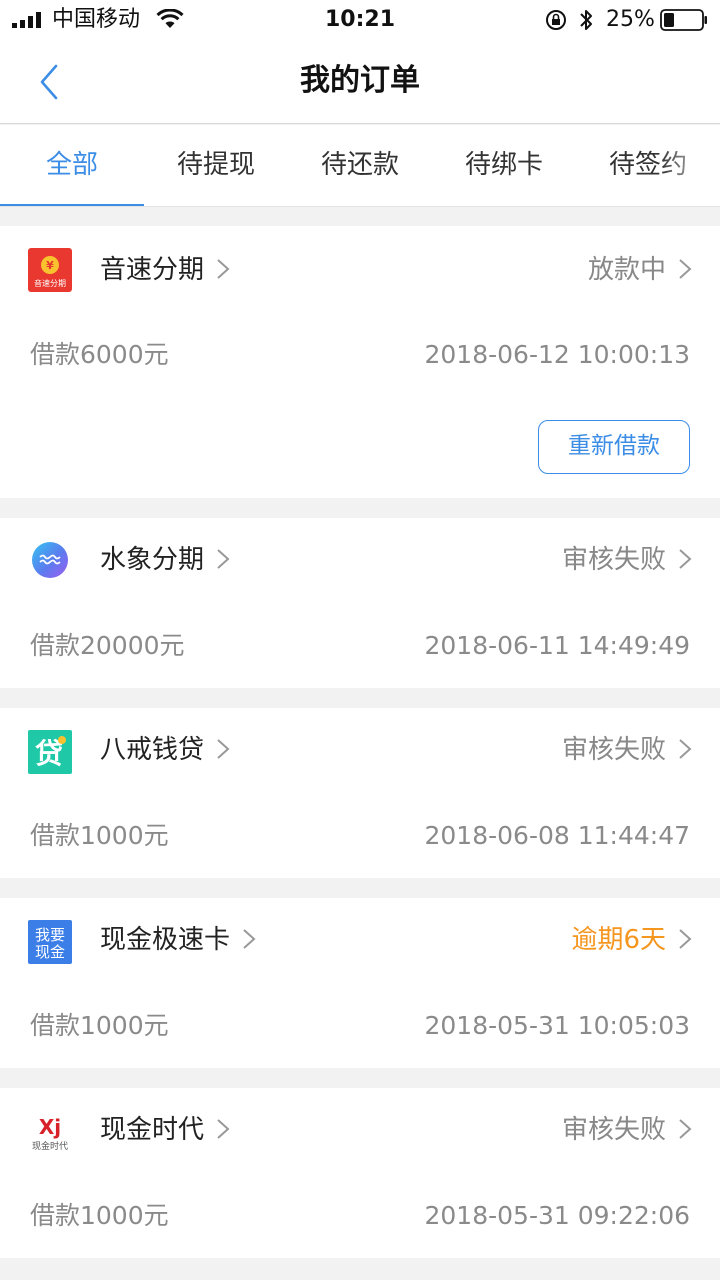 The image size is (720, 1280). What do you see at coordinates (648, 165) in the screenshot?
I see `tab-pending-sign: 待签约` at bounding box center [648, 165].